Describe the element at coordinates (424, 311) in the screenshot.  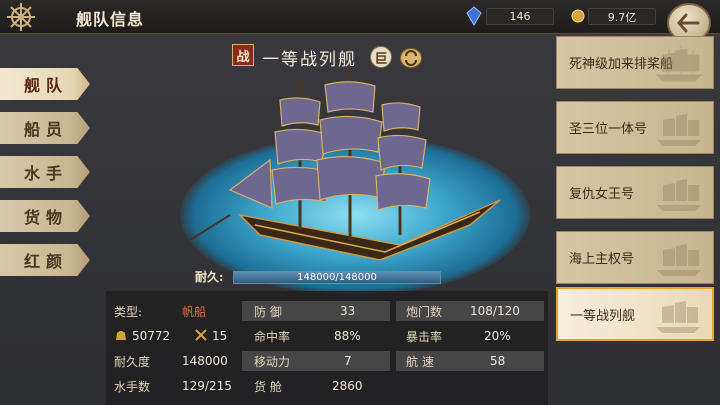
I see `cannon-label: 炮门数` at that location.